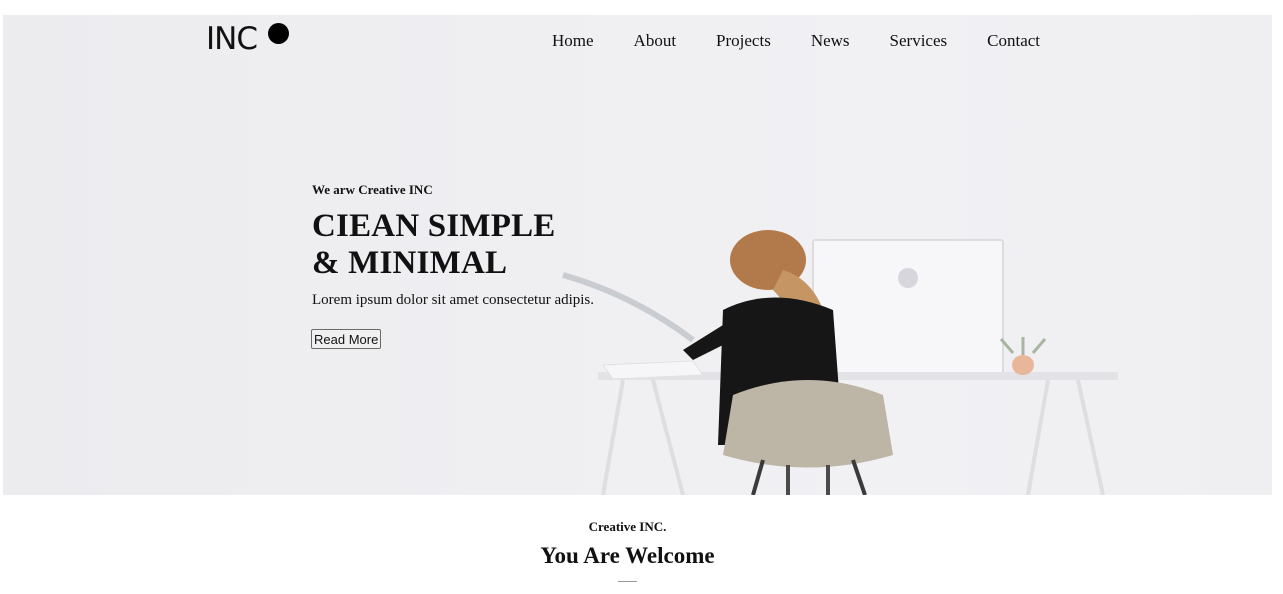 Image resolution: width=1283 pixels, height=594 pixels. I want to click on nav-link-projects: Projects, so click(743, 41).